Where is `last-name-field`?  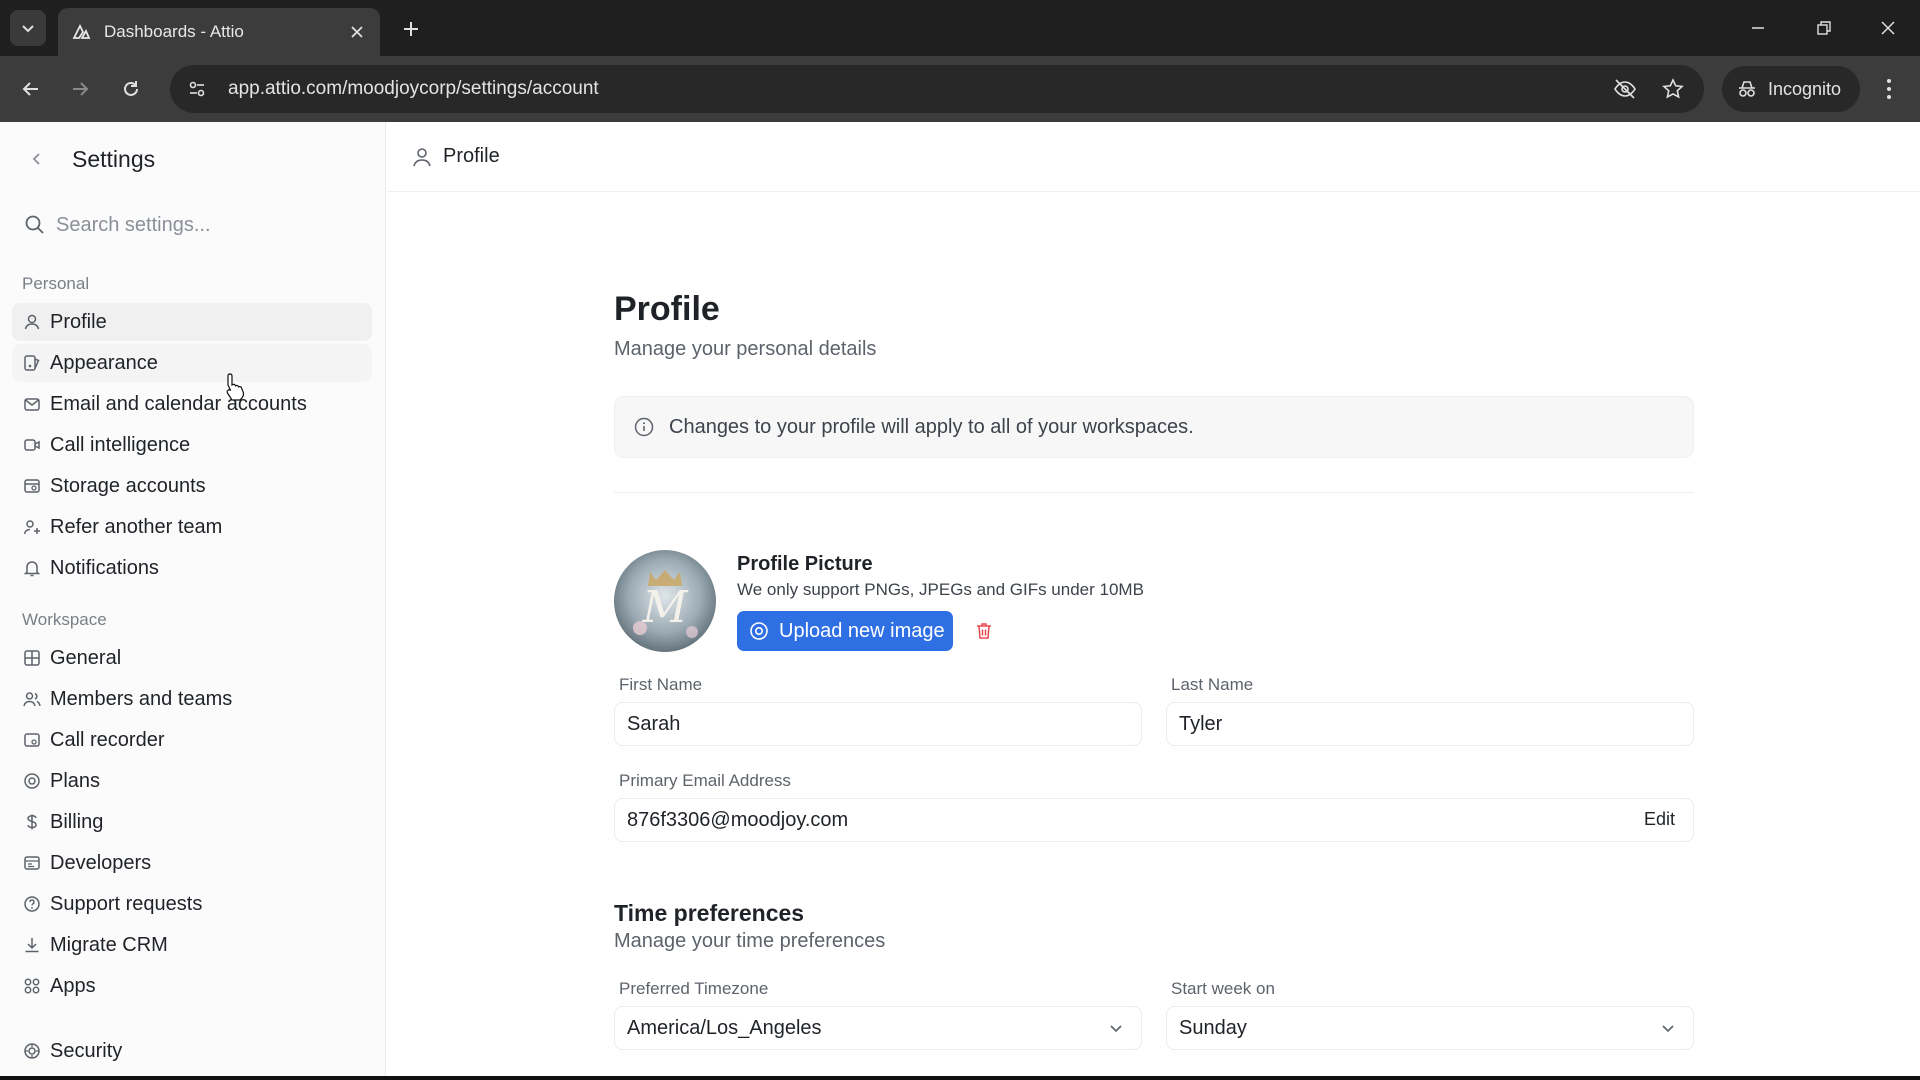
last-name-field is located at coordinates (1430, 724).